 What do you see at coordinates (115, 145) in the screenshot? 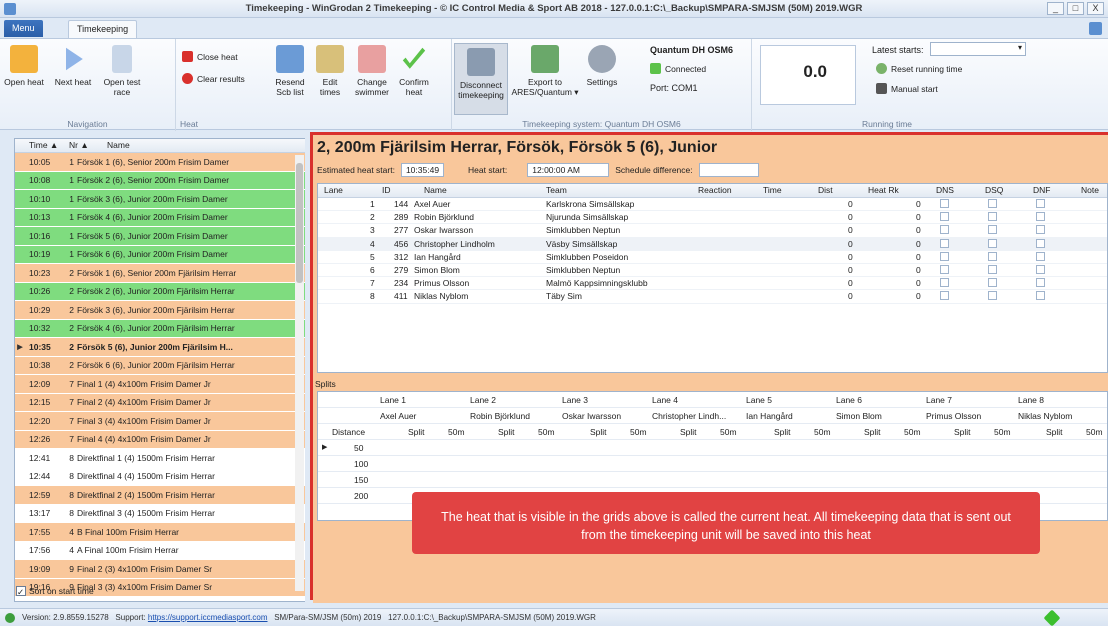
I see `col-name: Name` at bounding box center [115, 145].